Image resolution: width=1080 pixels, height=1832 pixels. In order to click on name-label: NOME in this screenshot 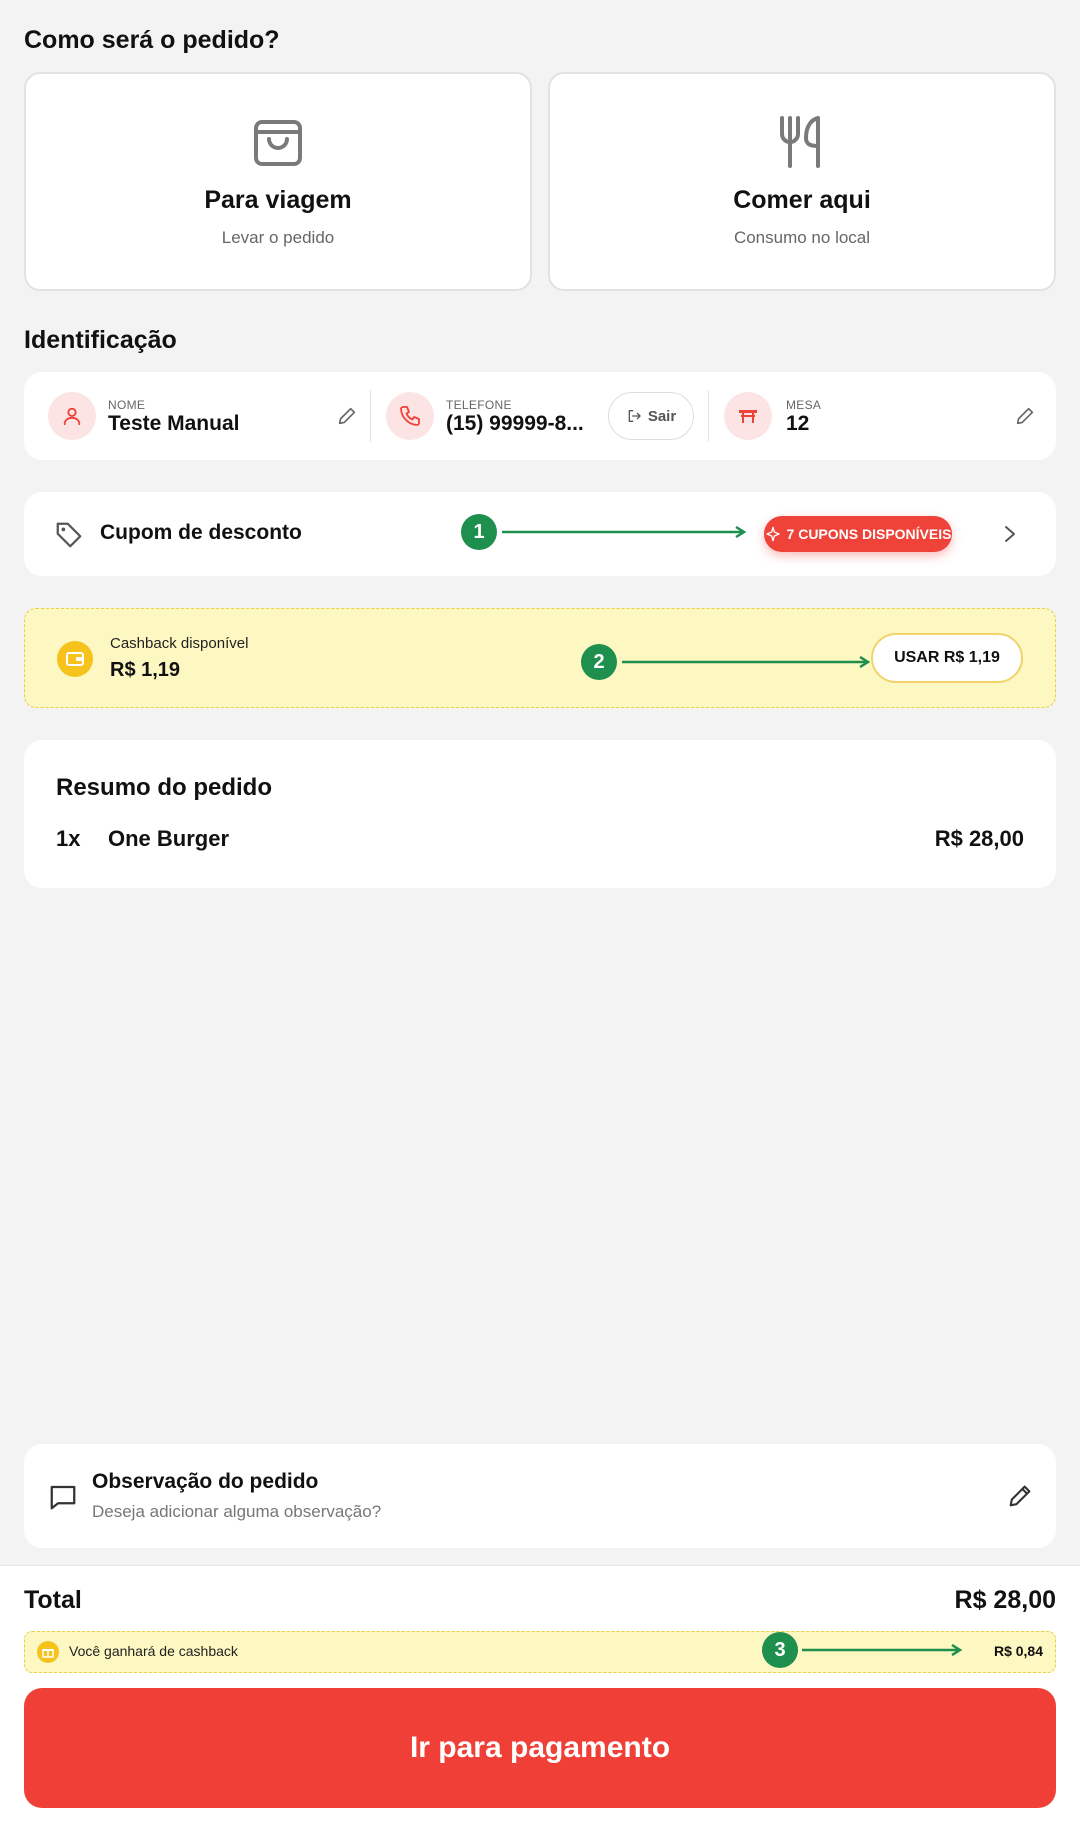, I will do `click(127, 405)`.